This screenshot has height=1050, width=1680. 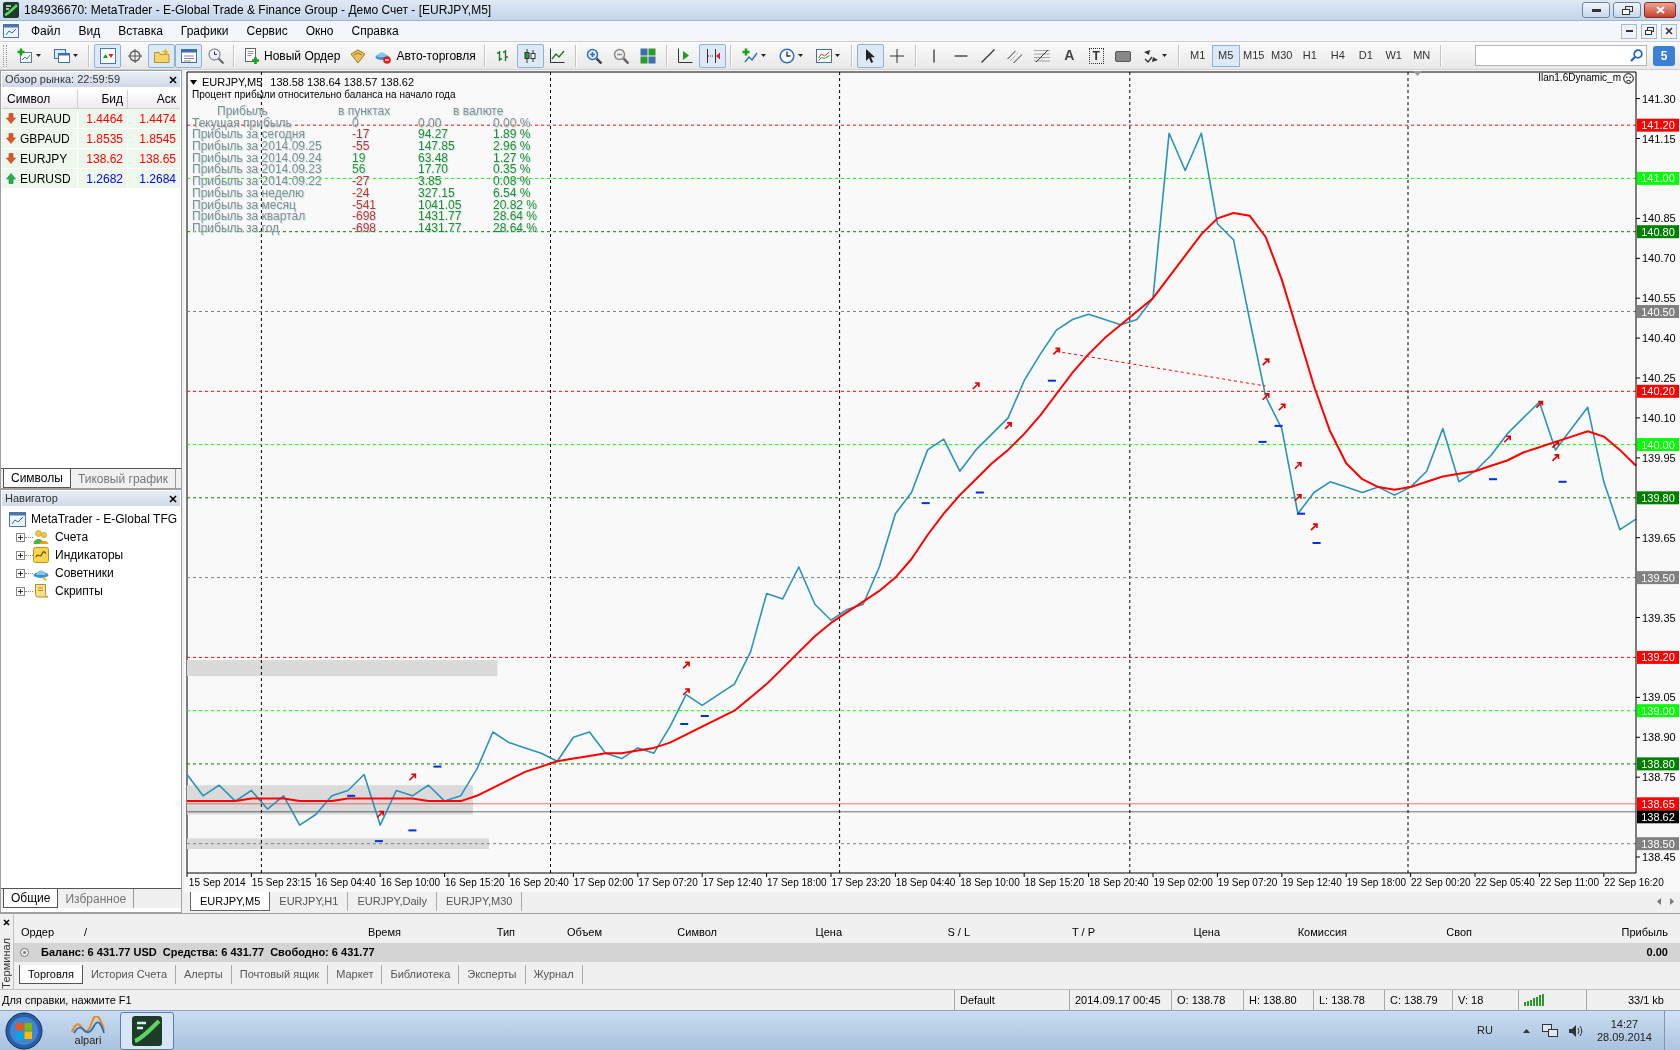 What do you see at coordinates (215, 55) in the screenshot?
I see `magnifier-clock-icon` at bounding box center [215, 55].